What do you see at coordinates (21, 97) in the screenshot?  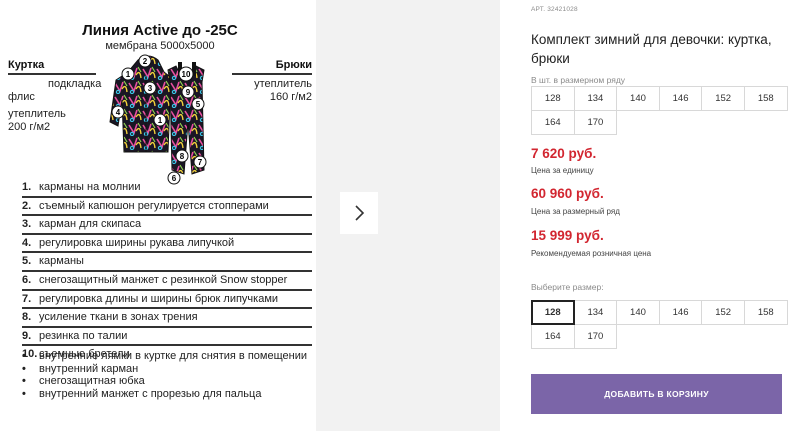 I see `jacket-fleece: флис` at bounding box center [21, 97].